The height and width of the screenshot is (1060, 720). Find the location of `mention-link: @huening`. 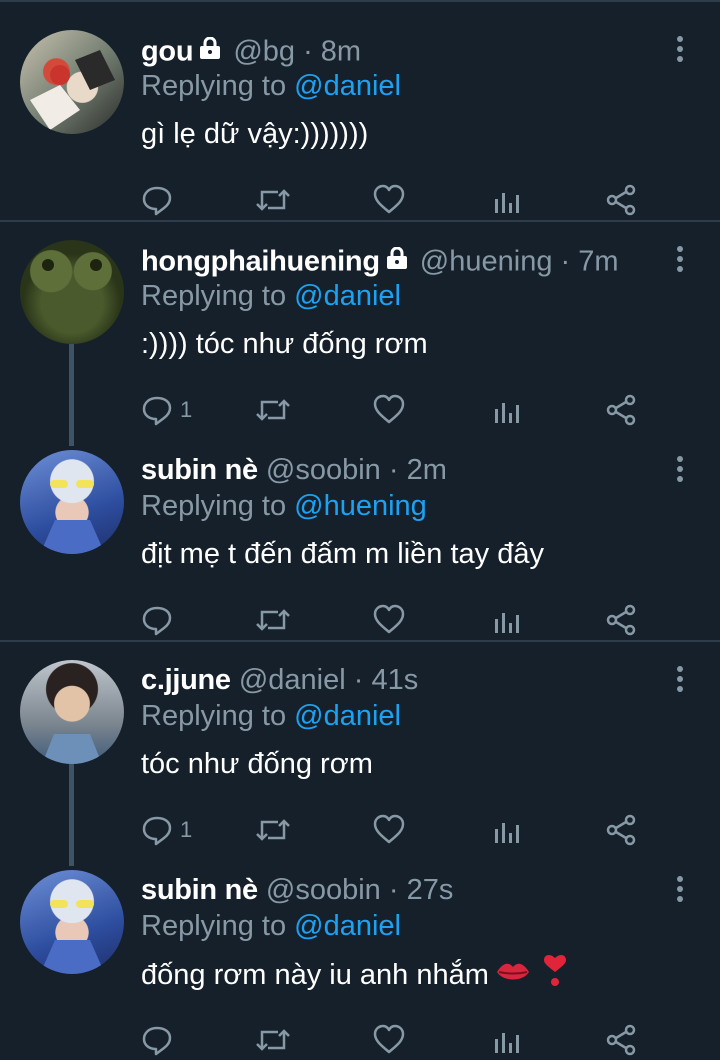

mention-link: @huening is located at coordinates (360, 506).